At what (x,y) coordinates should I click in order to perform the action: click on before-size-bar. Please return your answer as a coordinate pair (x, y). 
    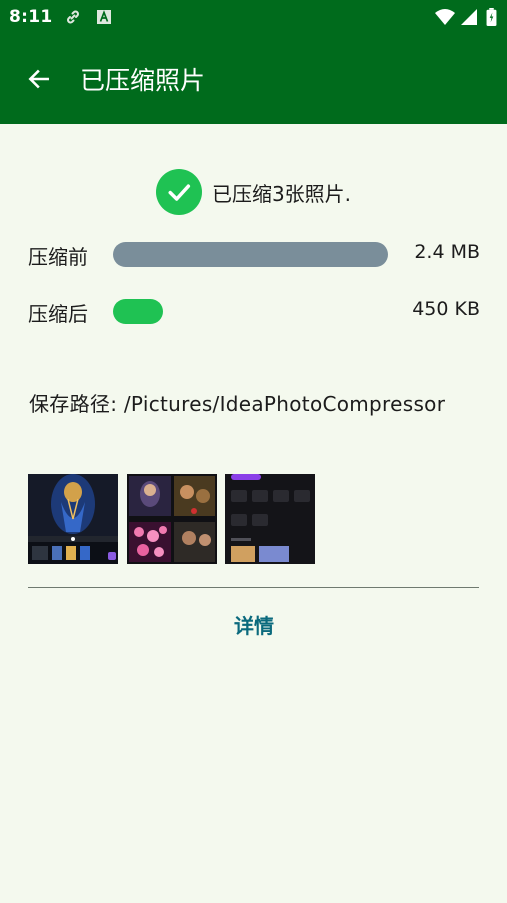
    Looking at the image, I should click on (250, 254).